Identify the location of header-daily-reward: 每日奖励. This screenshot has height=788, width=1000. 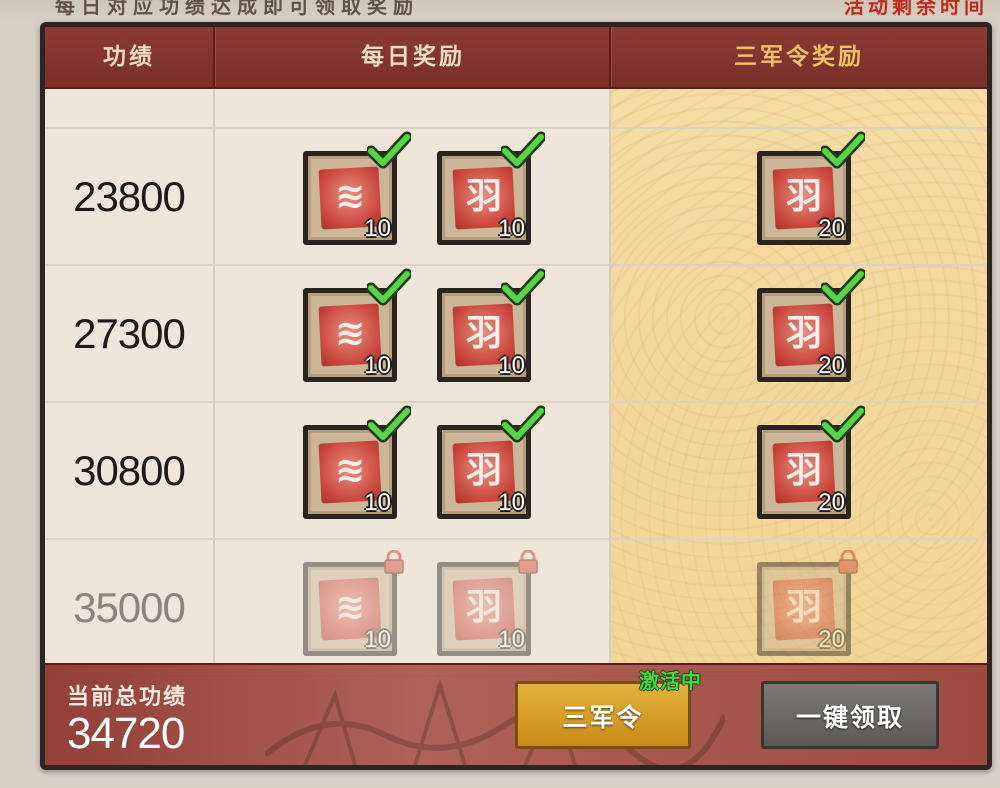
(413, 57).